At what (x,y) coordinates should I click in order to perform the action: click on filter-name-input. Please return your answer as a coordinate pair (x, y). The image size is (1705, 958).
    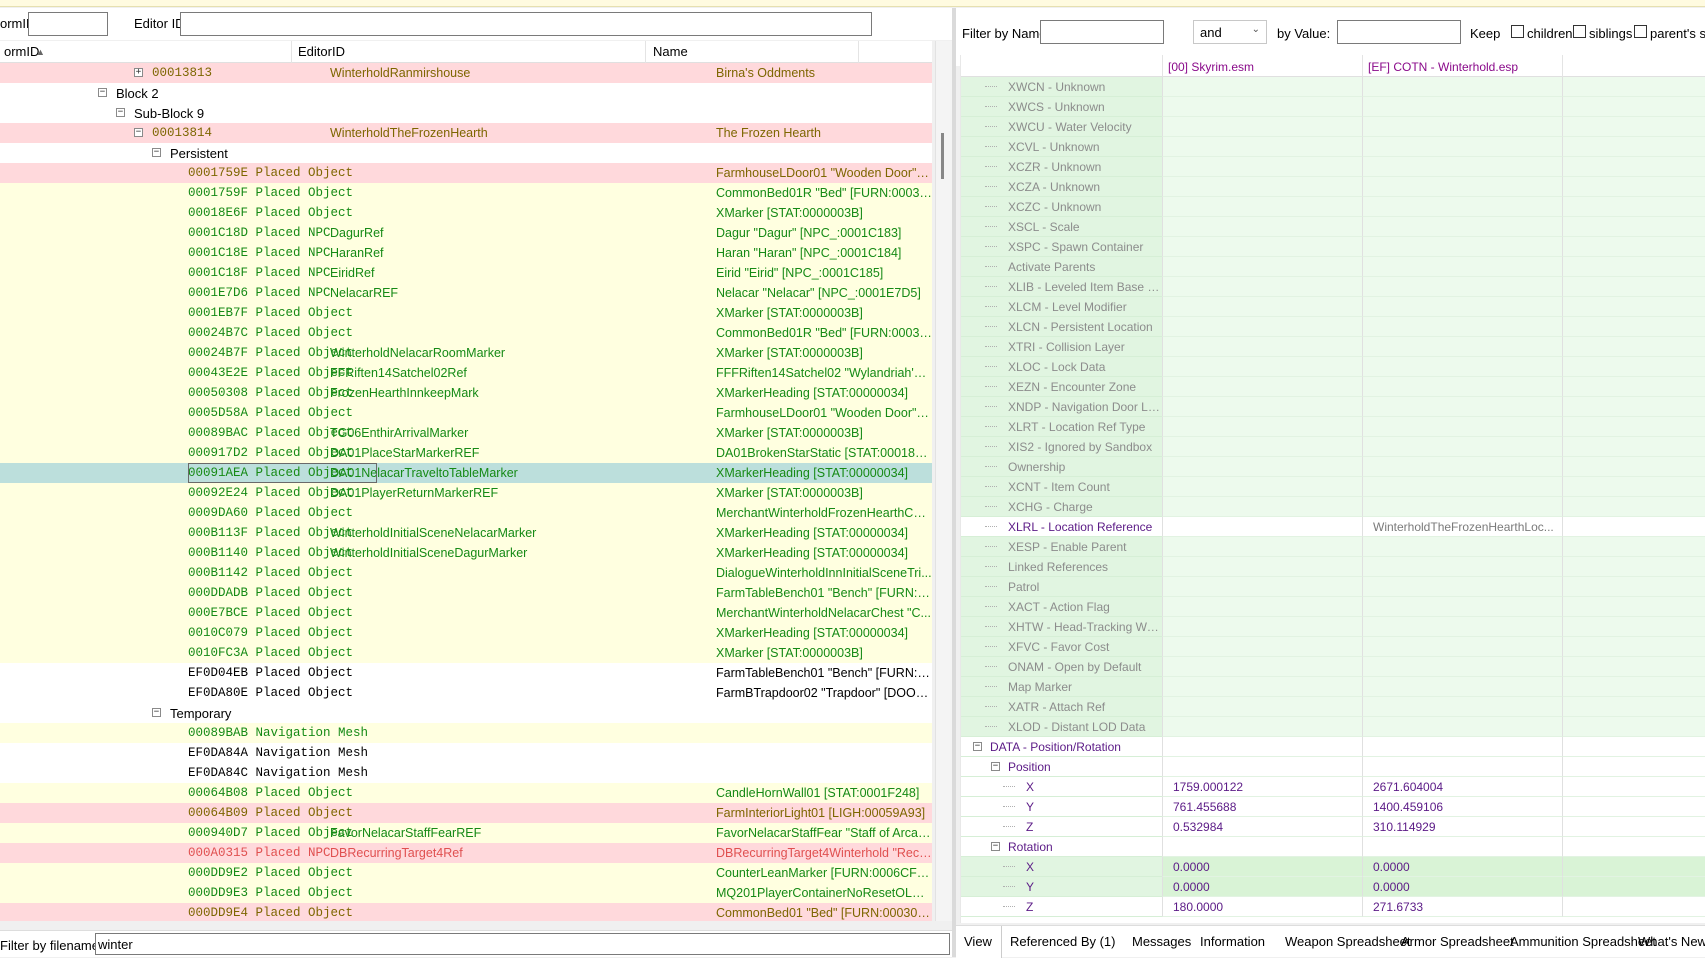
    Looking at the image, I should click on (1102, 32).